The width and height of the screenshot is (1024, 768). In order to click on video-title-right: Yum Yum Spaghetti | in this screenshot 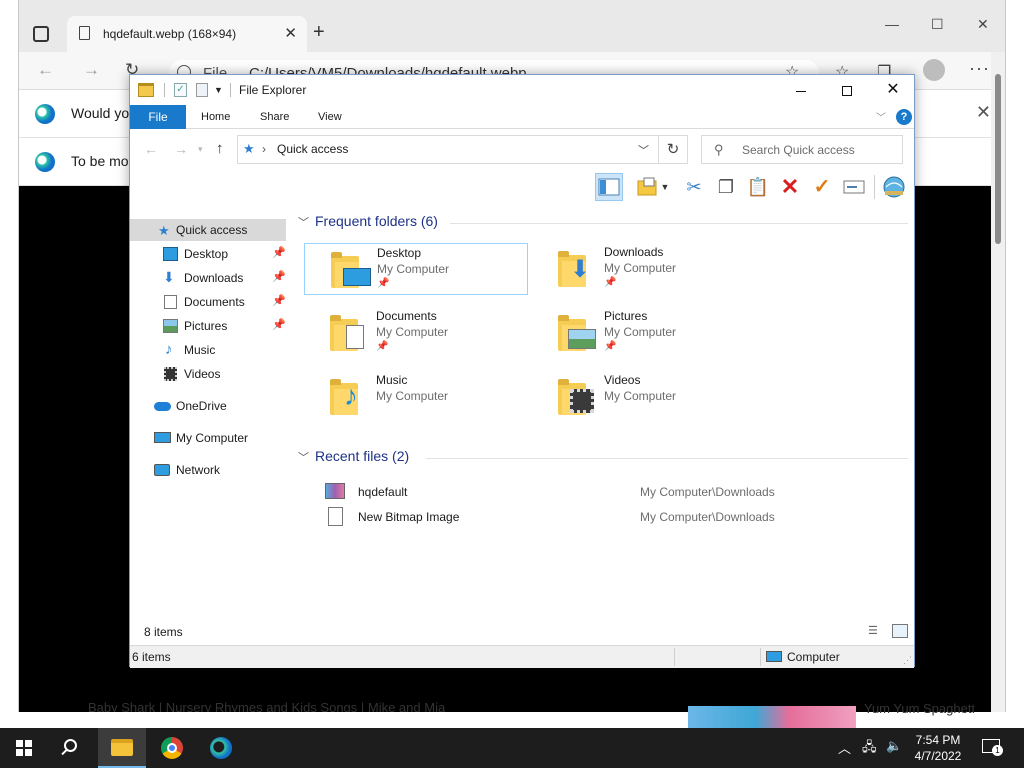, I will do `click(919, 714)`.